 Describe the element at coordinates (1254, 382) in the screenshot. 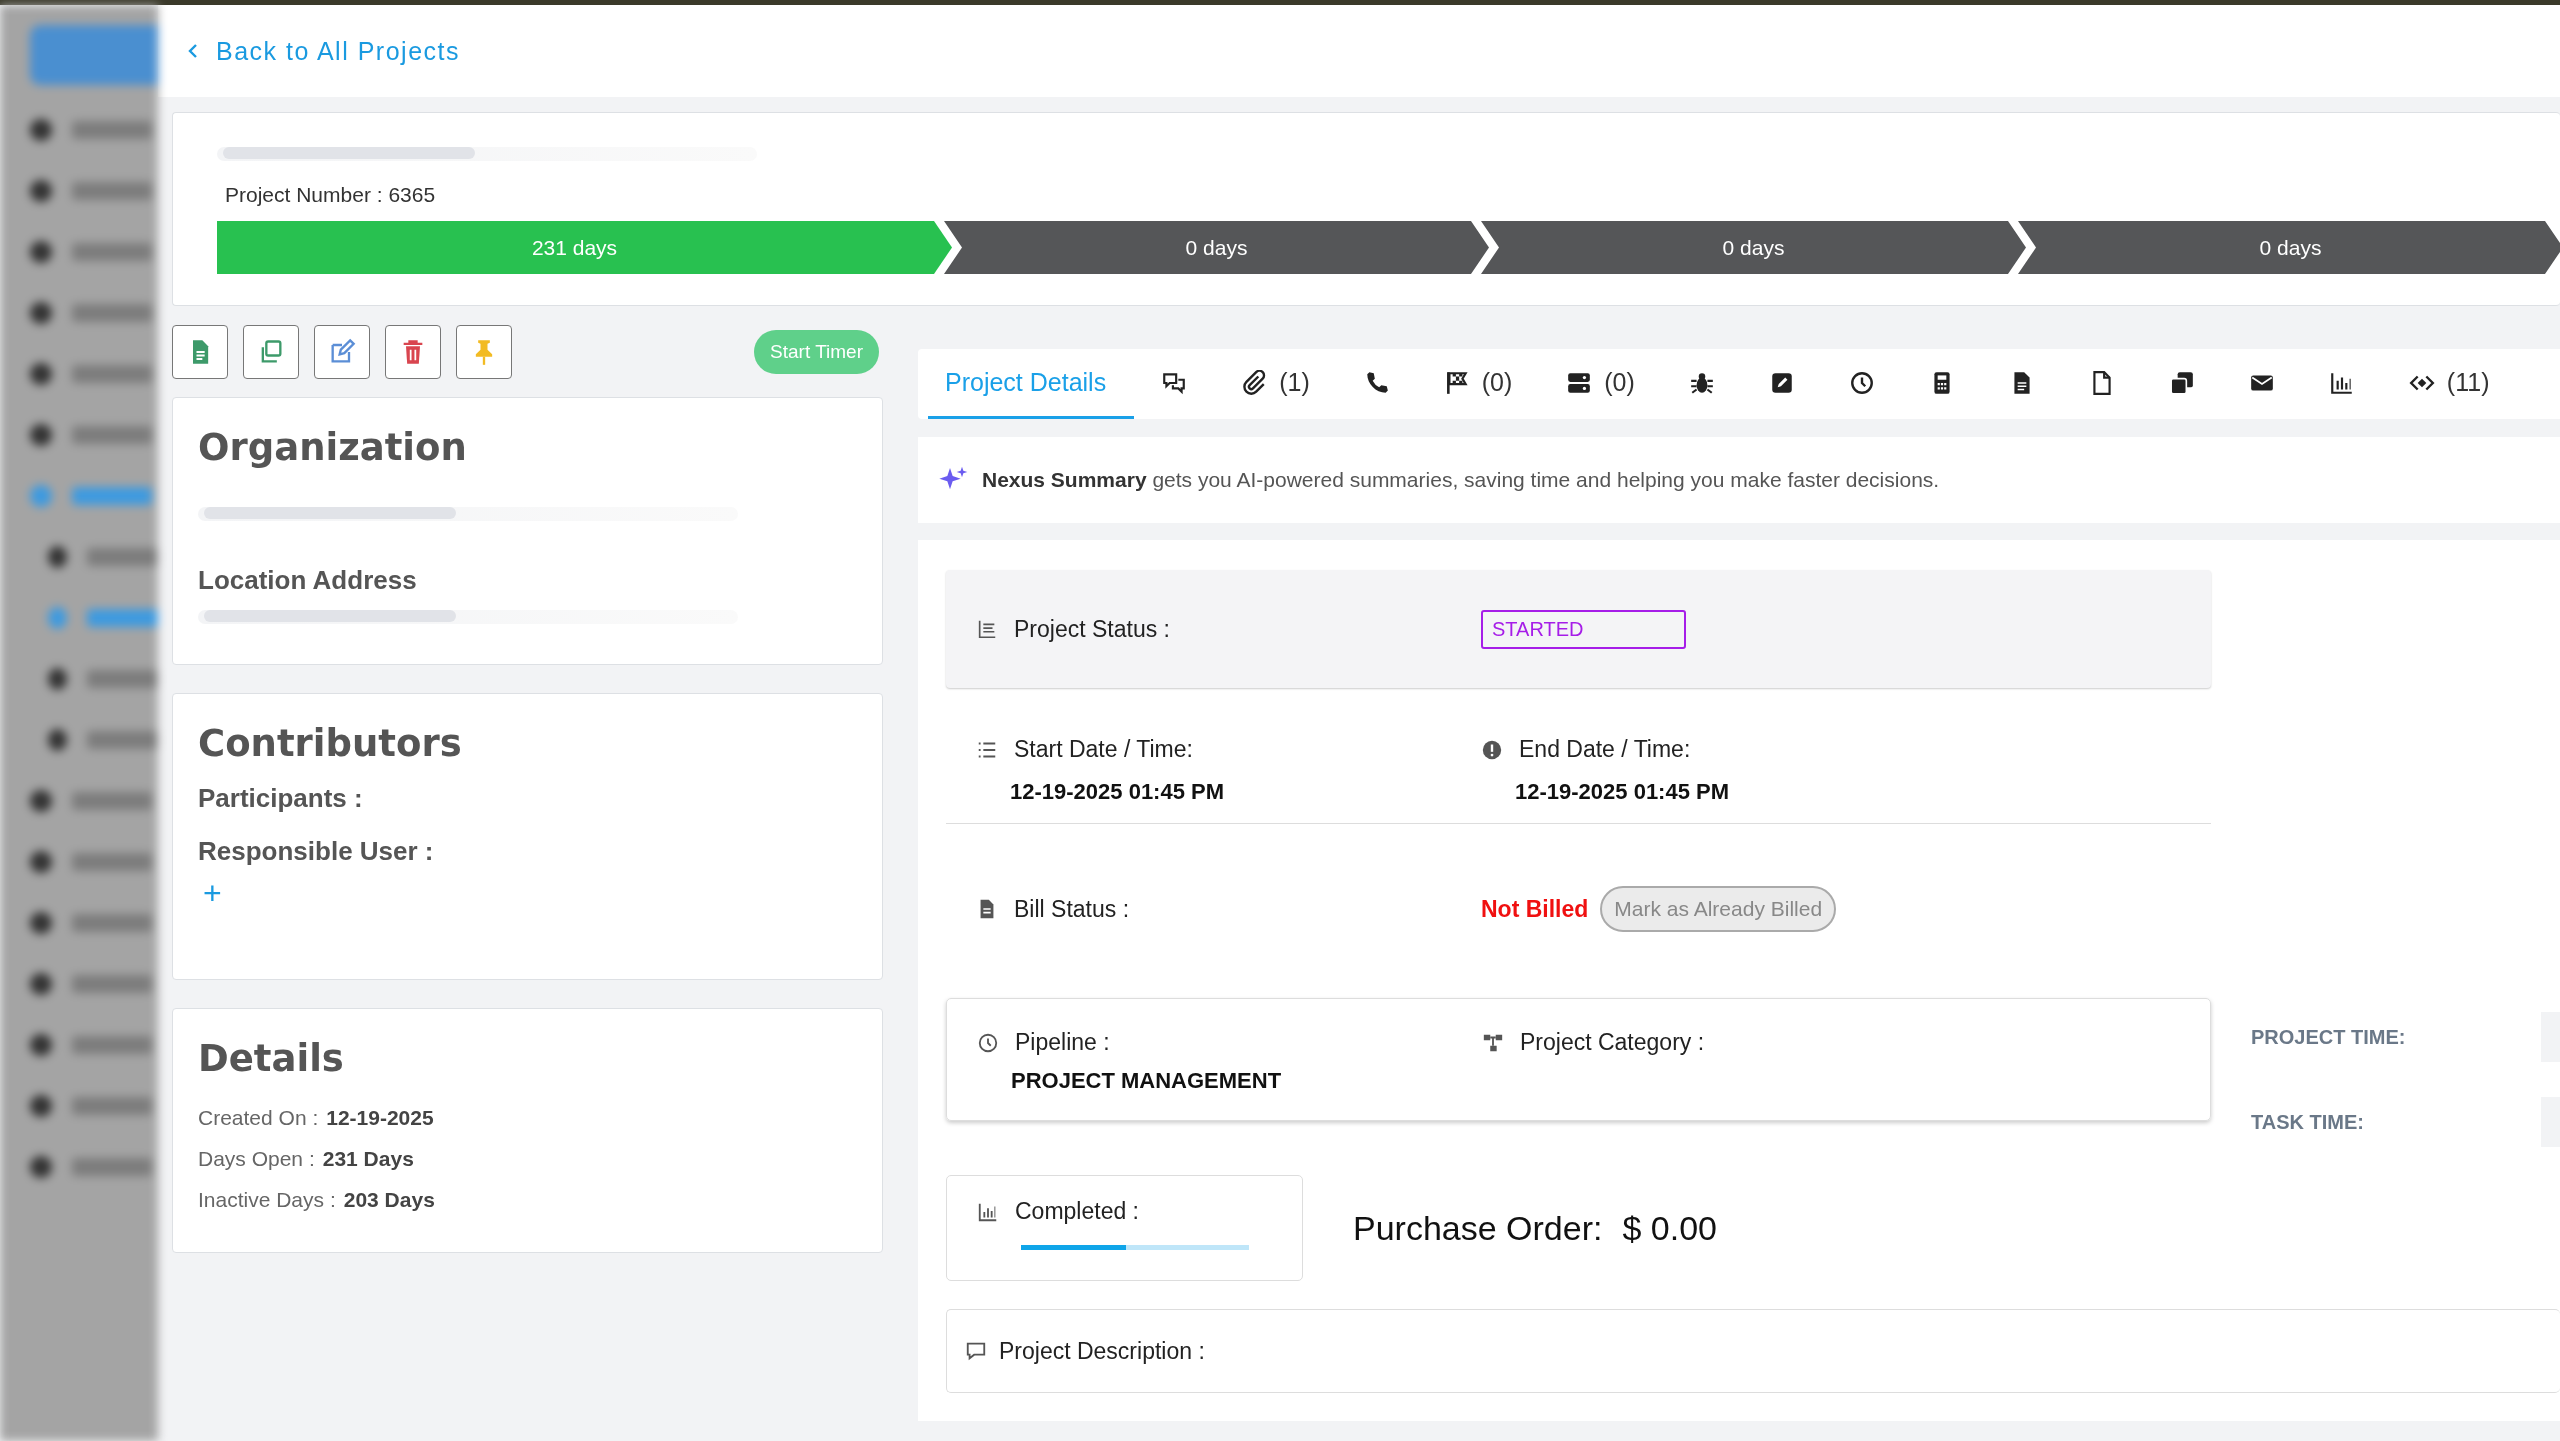

I see `paperclip-icon` at that location.